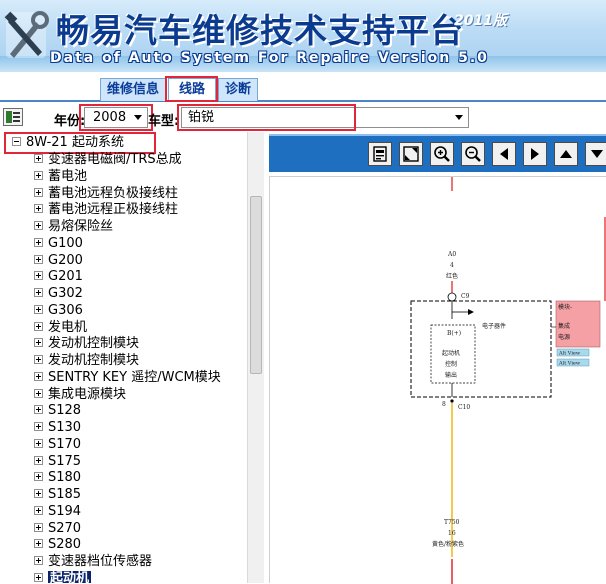 This screenshot has height=584, width=606. What do you see at coordinates (65, 478) in the screenshot?
I see `tree-item-label: S180` at bounding box center [65, 478].